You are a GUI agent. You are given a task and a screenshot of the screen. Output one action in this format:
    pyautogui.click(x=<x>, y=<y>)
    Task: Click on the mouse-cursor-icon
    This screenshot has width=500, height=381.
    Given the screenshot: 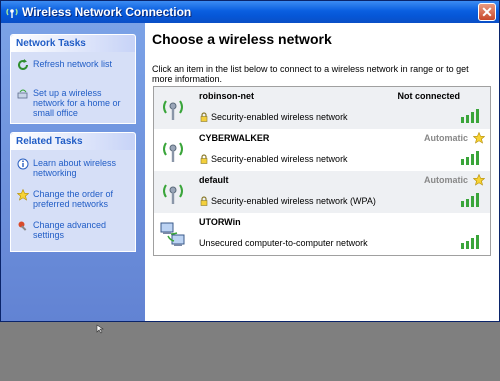 What is the action you would take?
    pyautogui.click(x=100, y=329)
    